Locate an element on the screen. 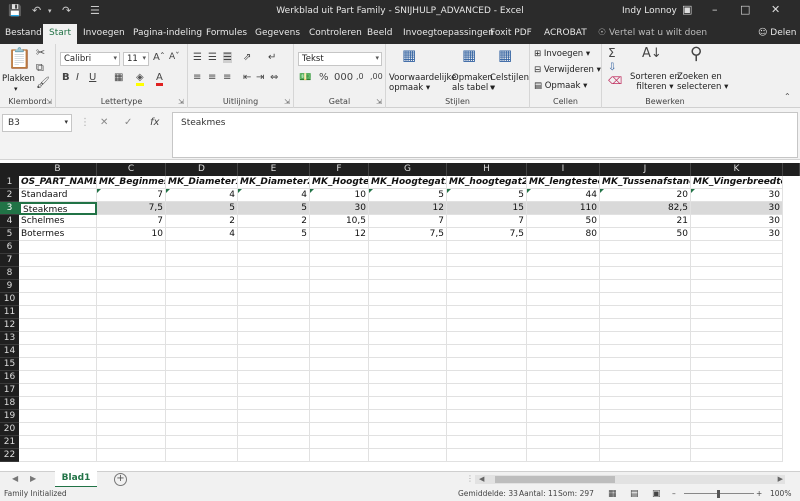 The width and height of the screenshot is (800, 501). shrink-font-icon: Aˇ is located at coordinates (174, 57).